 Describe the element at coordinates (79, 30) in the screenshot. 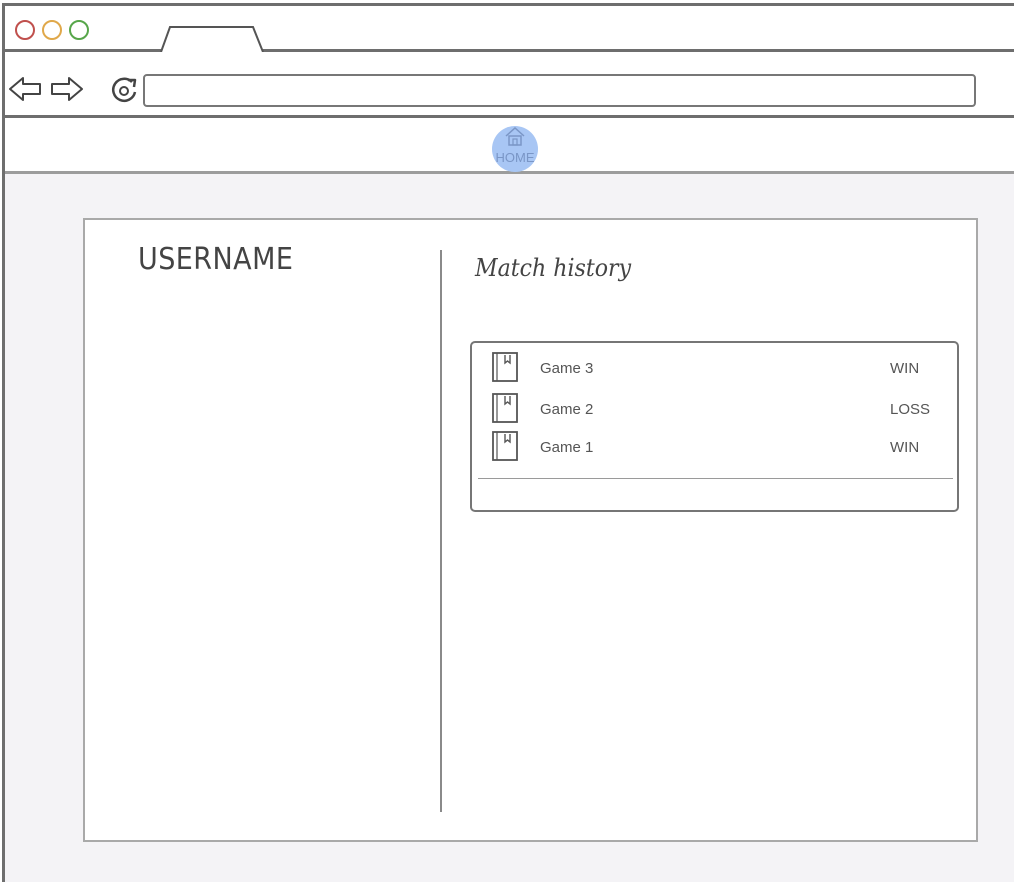

I see `maximize-window-button` at that location.